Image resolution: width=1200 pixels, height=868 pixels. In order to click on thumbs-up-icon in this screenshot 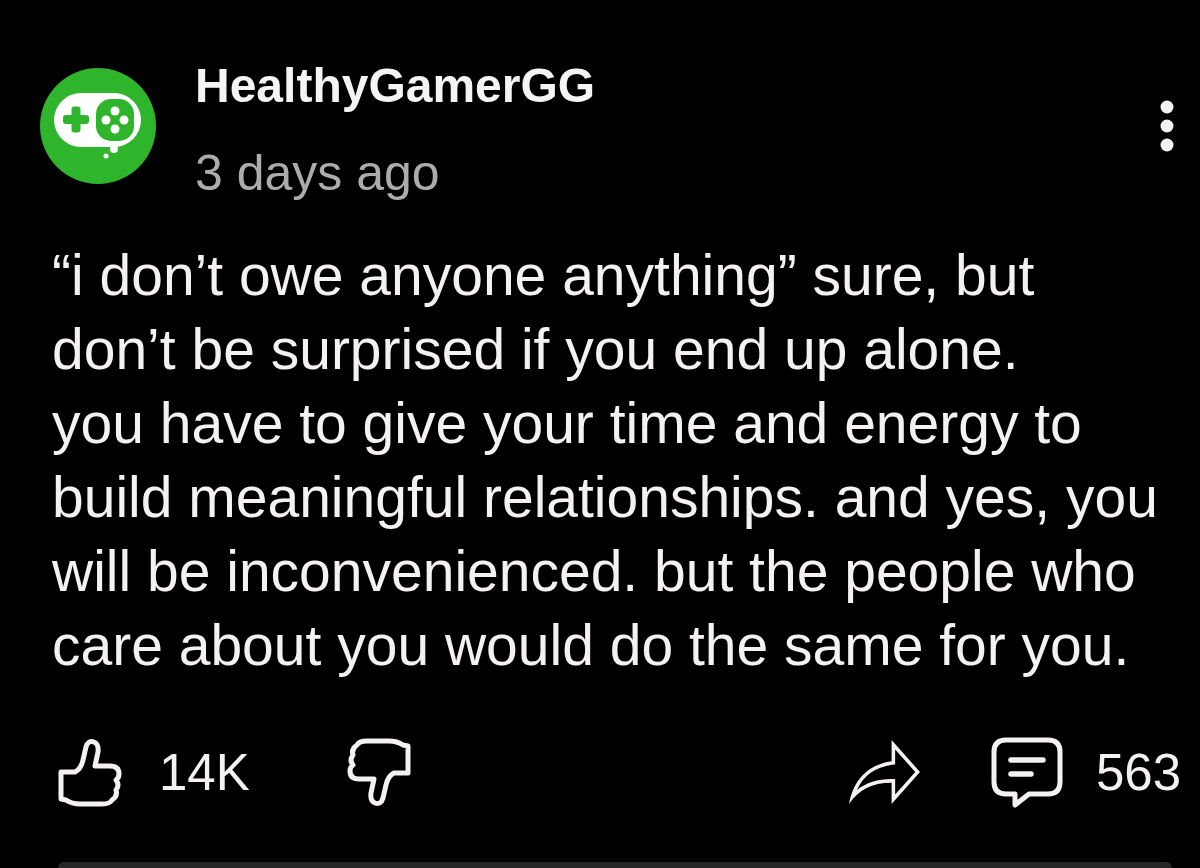, I will do `click(90, 772)`.